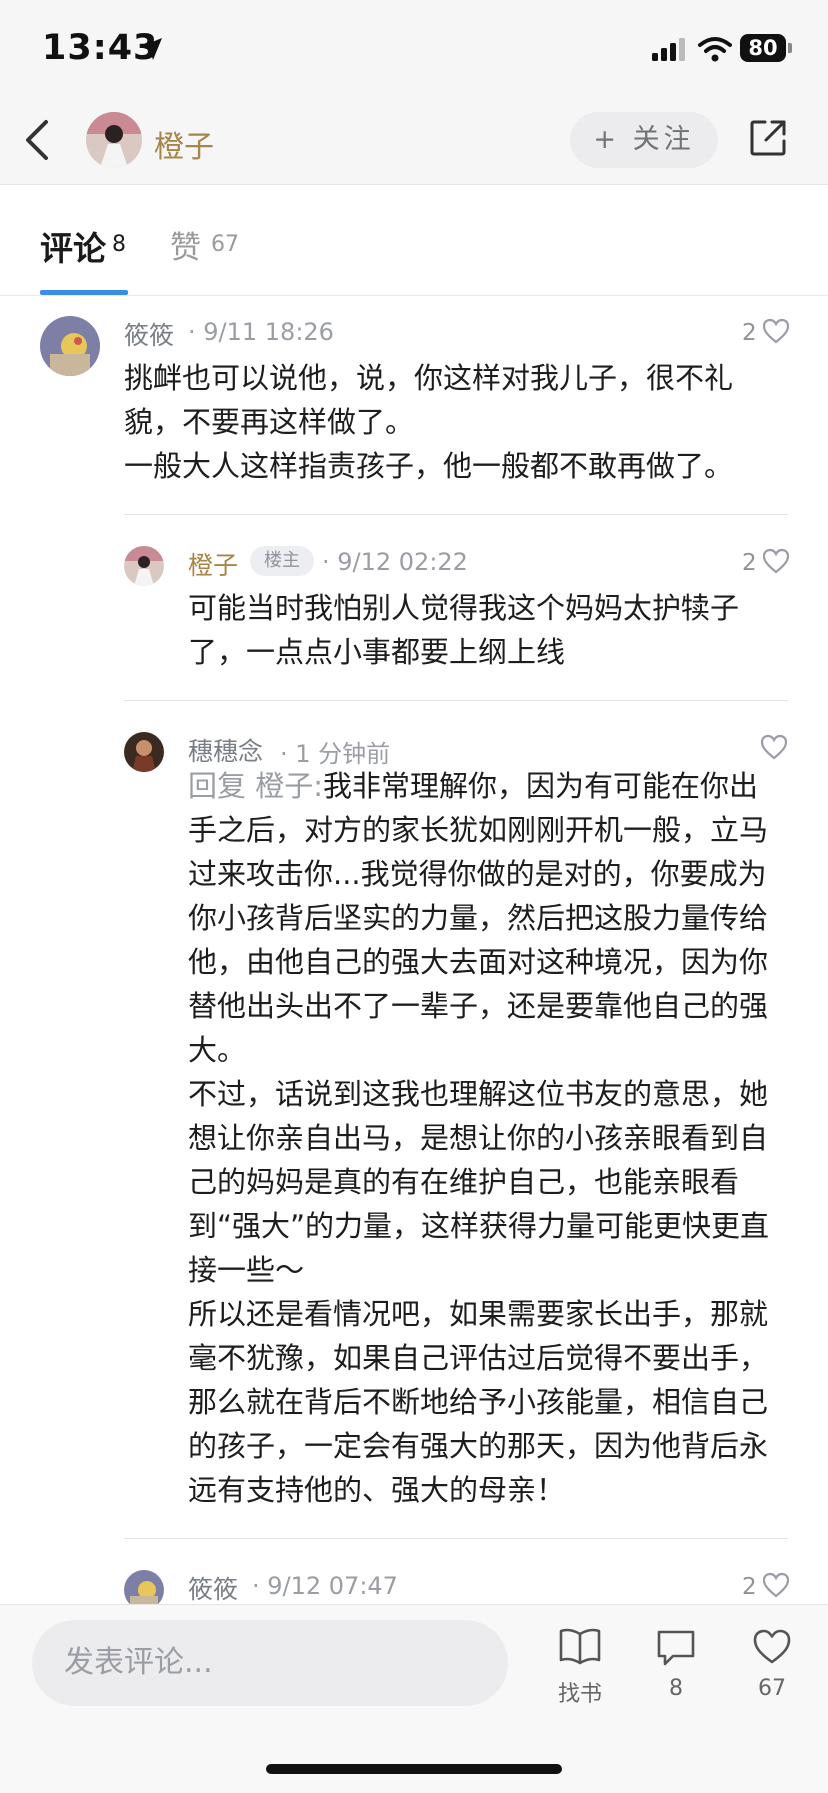  I want to click on comment-bubble-icon, so click(676, 1648).